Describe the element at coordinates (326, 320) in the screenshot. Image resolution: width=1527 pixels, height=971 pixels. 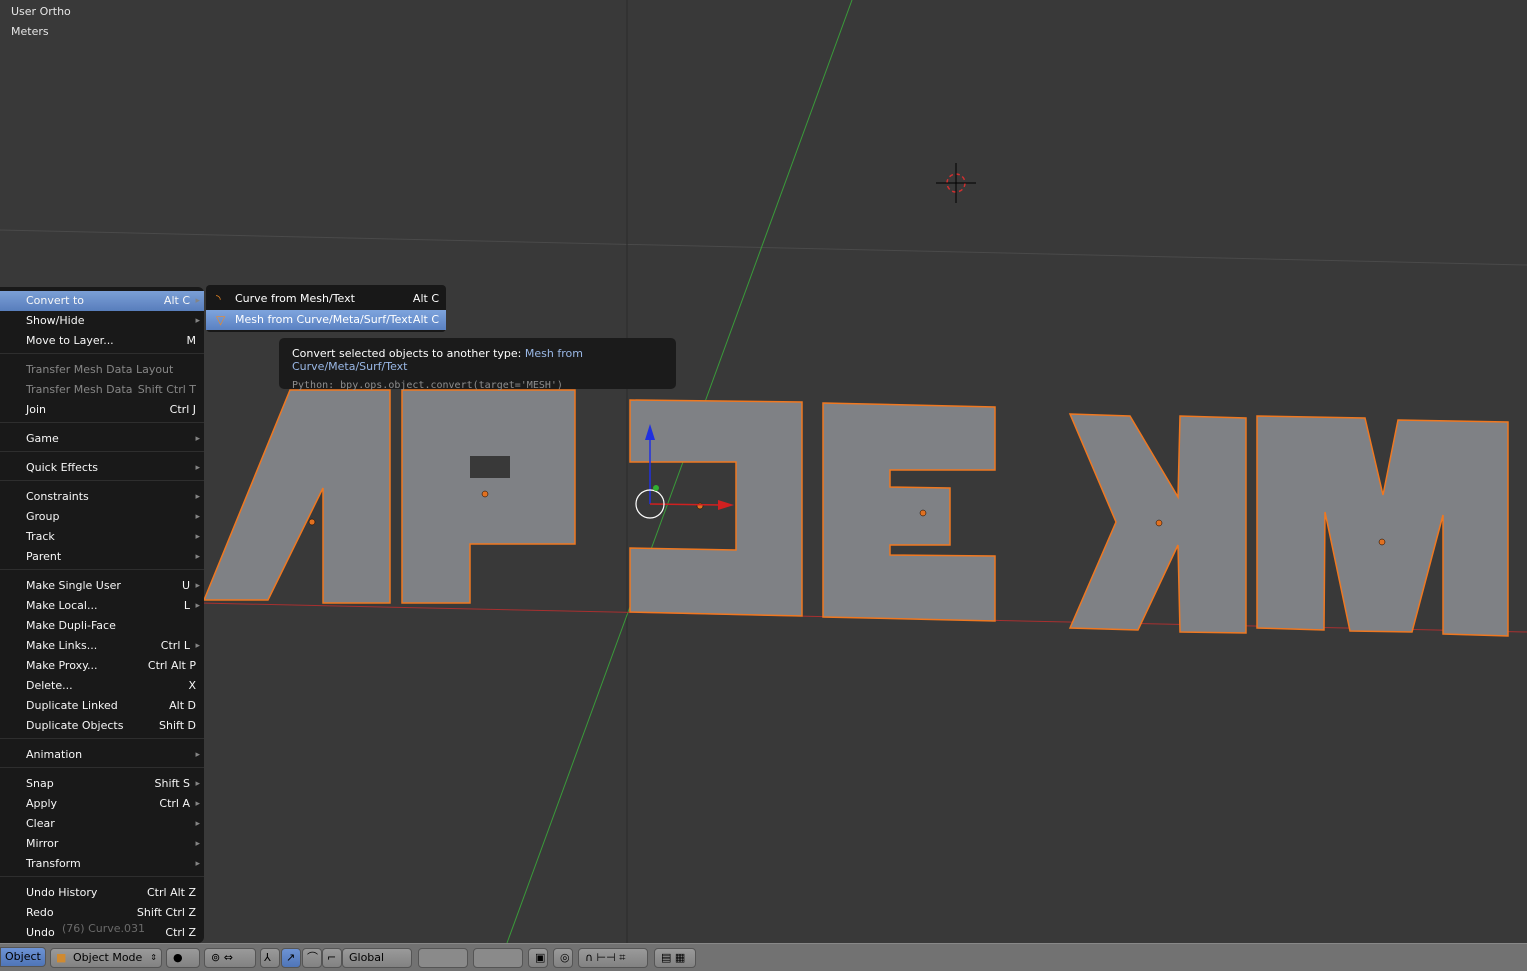
I see `menu-item-mesh-from-curve: ▽ Mesh from Curve/Meta/Surf/Text Alt C` at that location.